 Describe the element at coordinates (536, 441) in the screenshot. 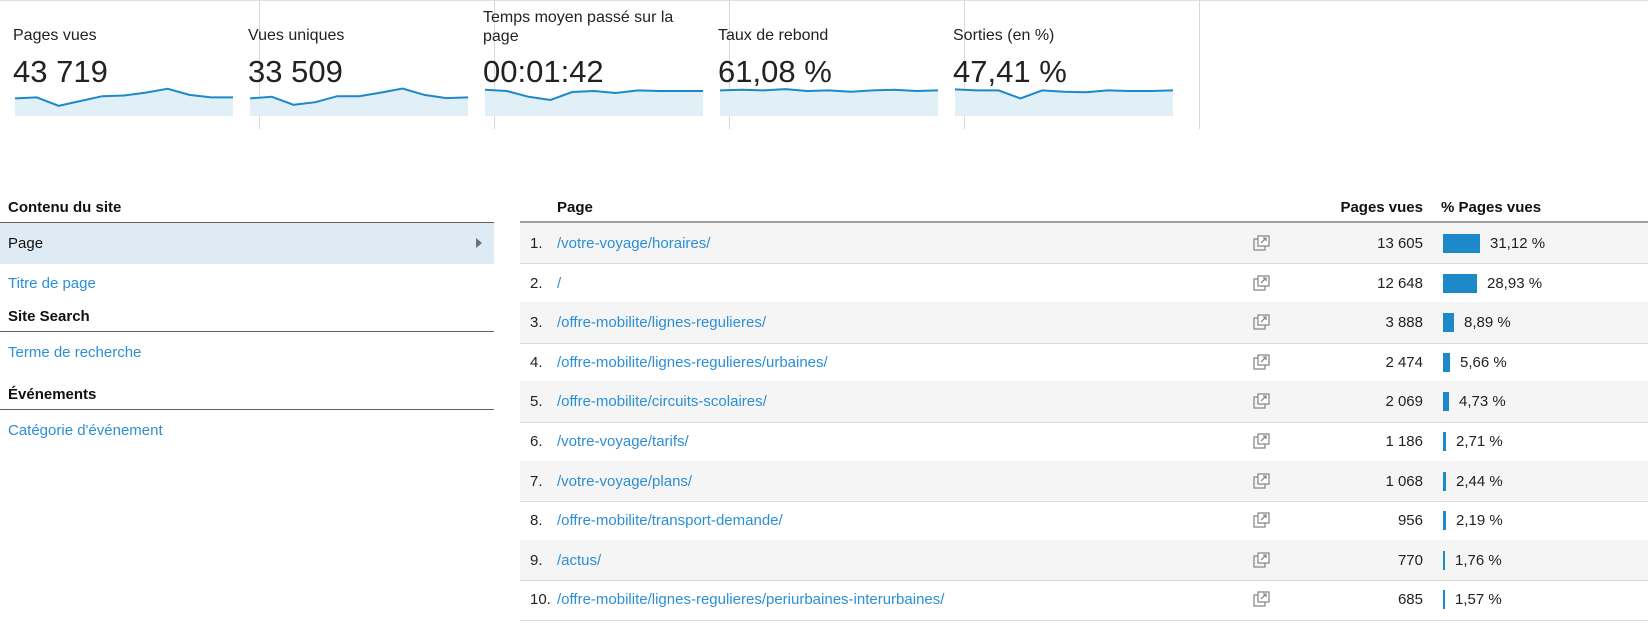

I see `row-index: 6.` at that location.